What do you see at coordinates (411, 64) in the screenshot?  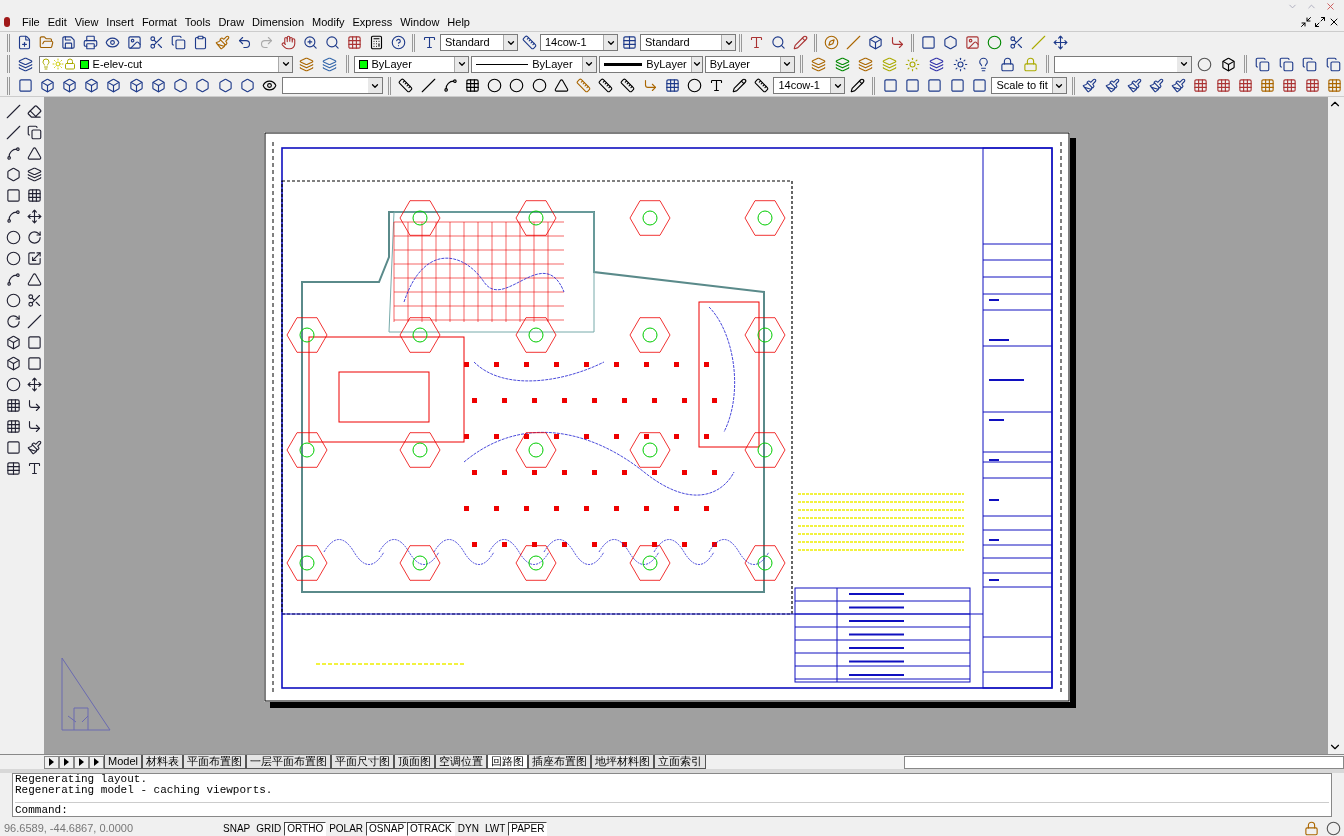 I see `color-dropdown: ByLayer` at bounding box center [411, 64].